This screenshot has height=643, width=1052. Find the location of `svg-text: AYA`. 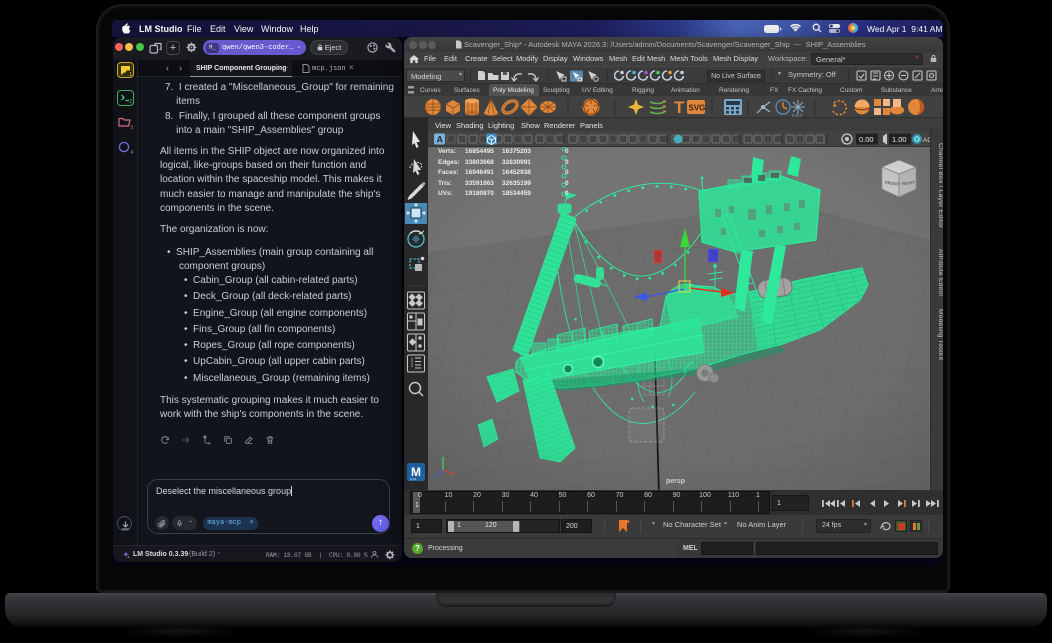

svg-text: AYA is located at coordinates (413, 480).